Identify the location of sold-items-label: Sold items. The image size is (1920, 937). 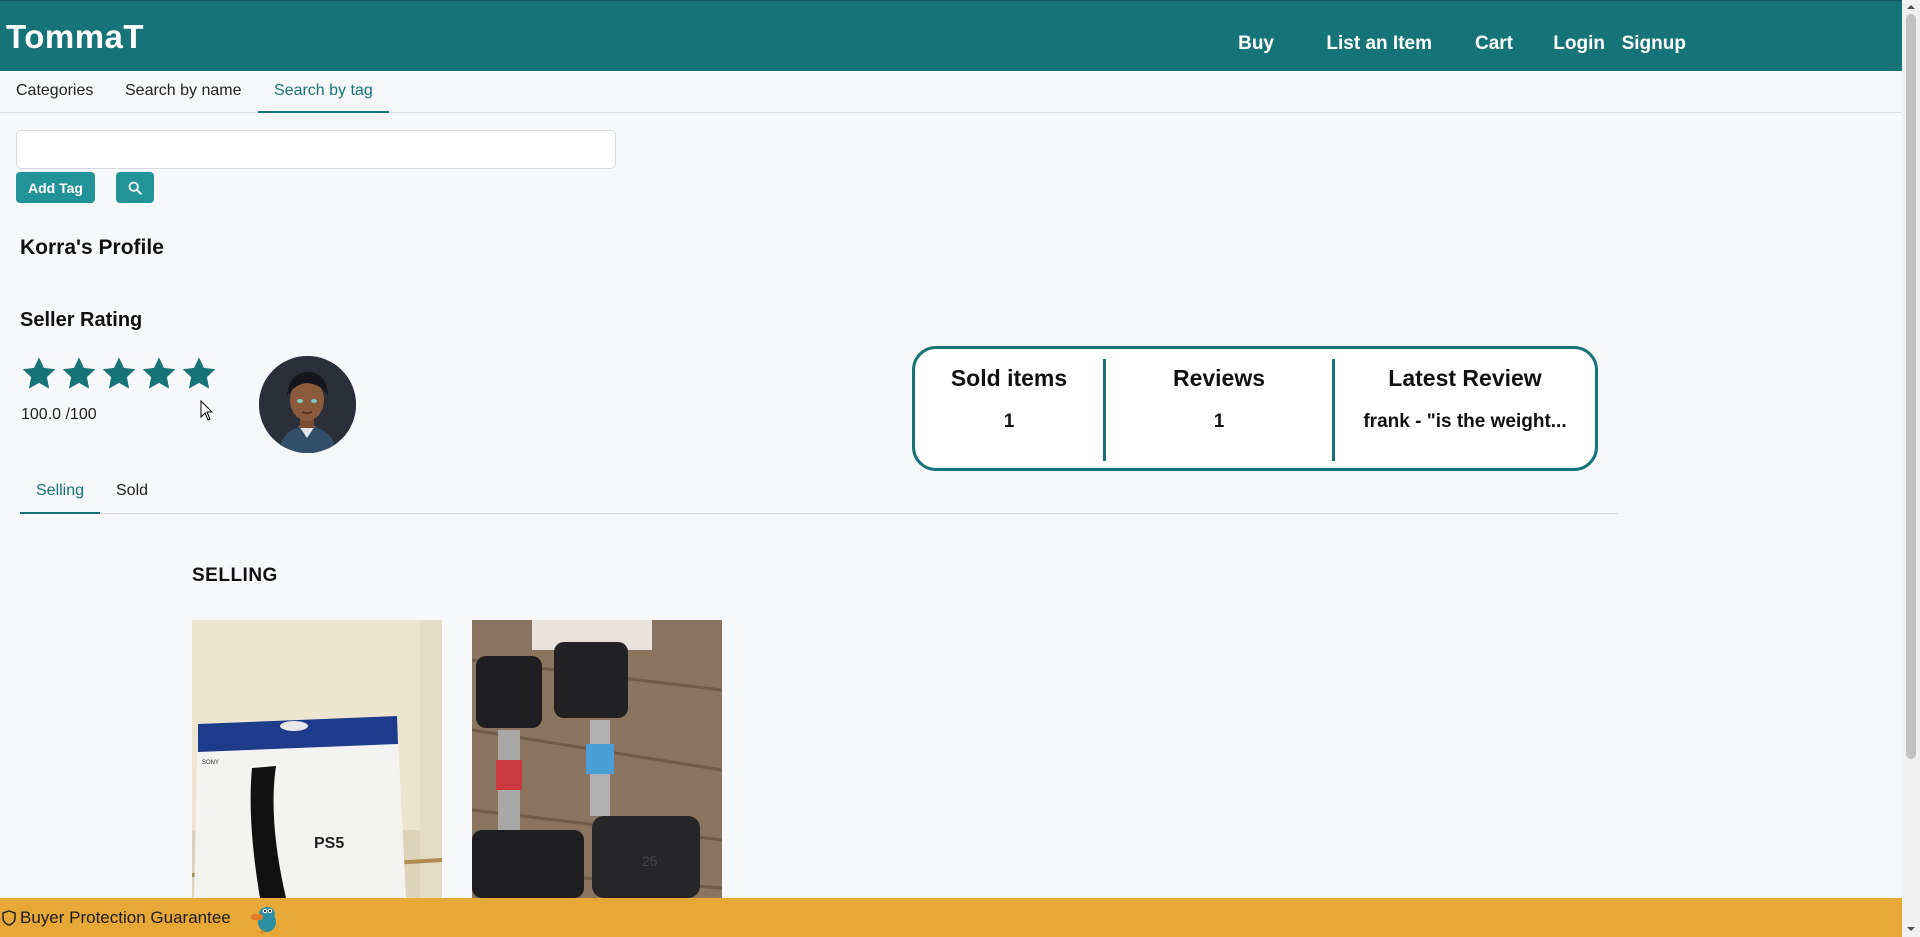
(1009, 378).